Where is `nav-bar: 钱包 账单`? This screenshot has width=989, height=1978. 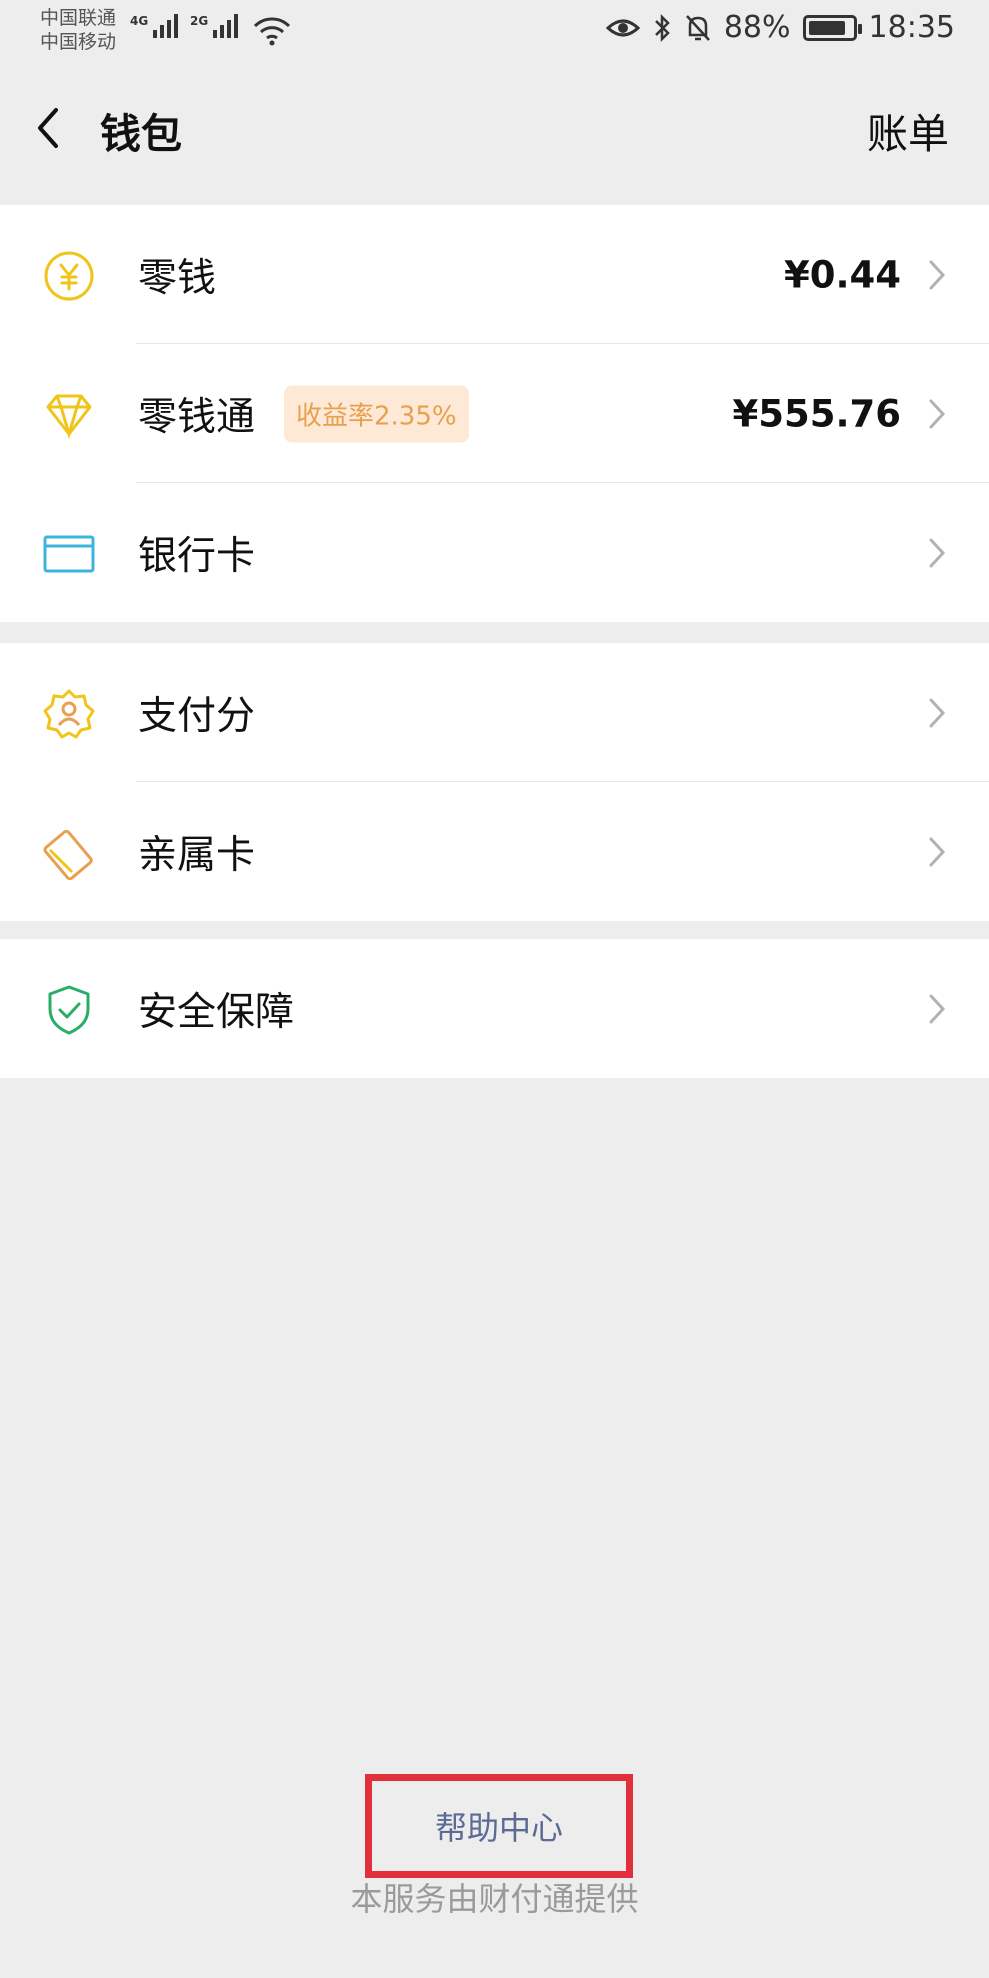 nav-bar: 钱包 账单 is located at coordinates (494, 132).